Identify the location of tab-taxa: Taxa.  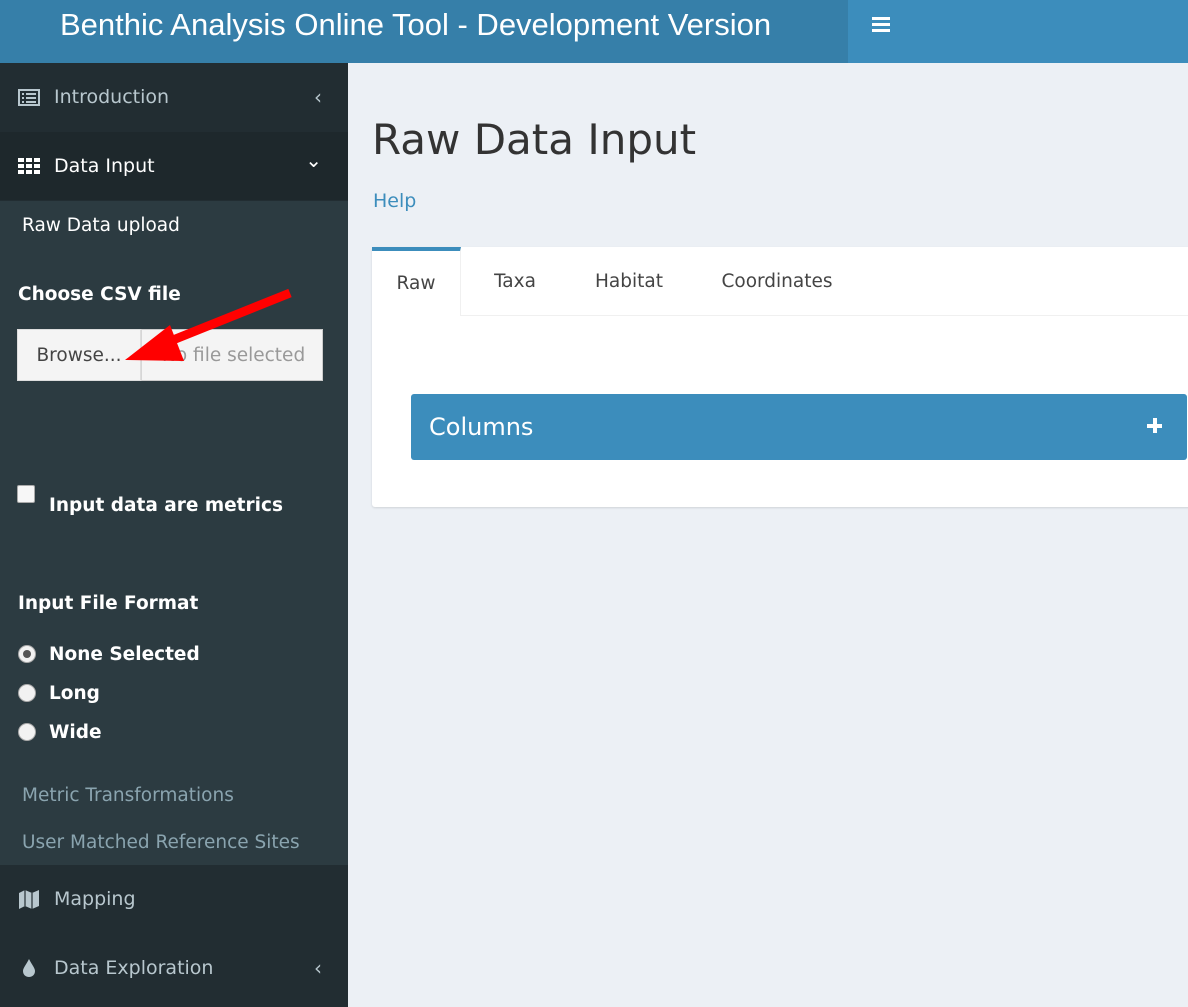
(515, 281).